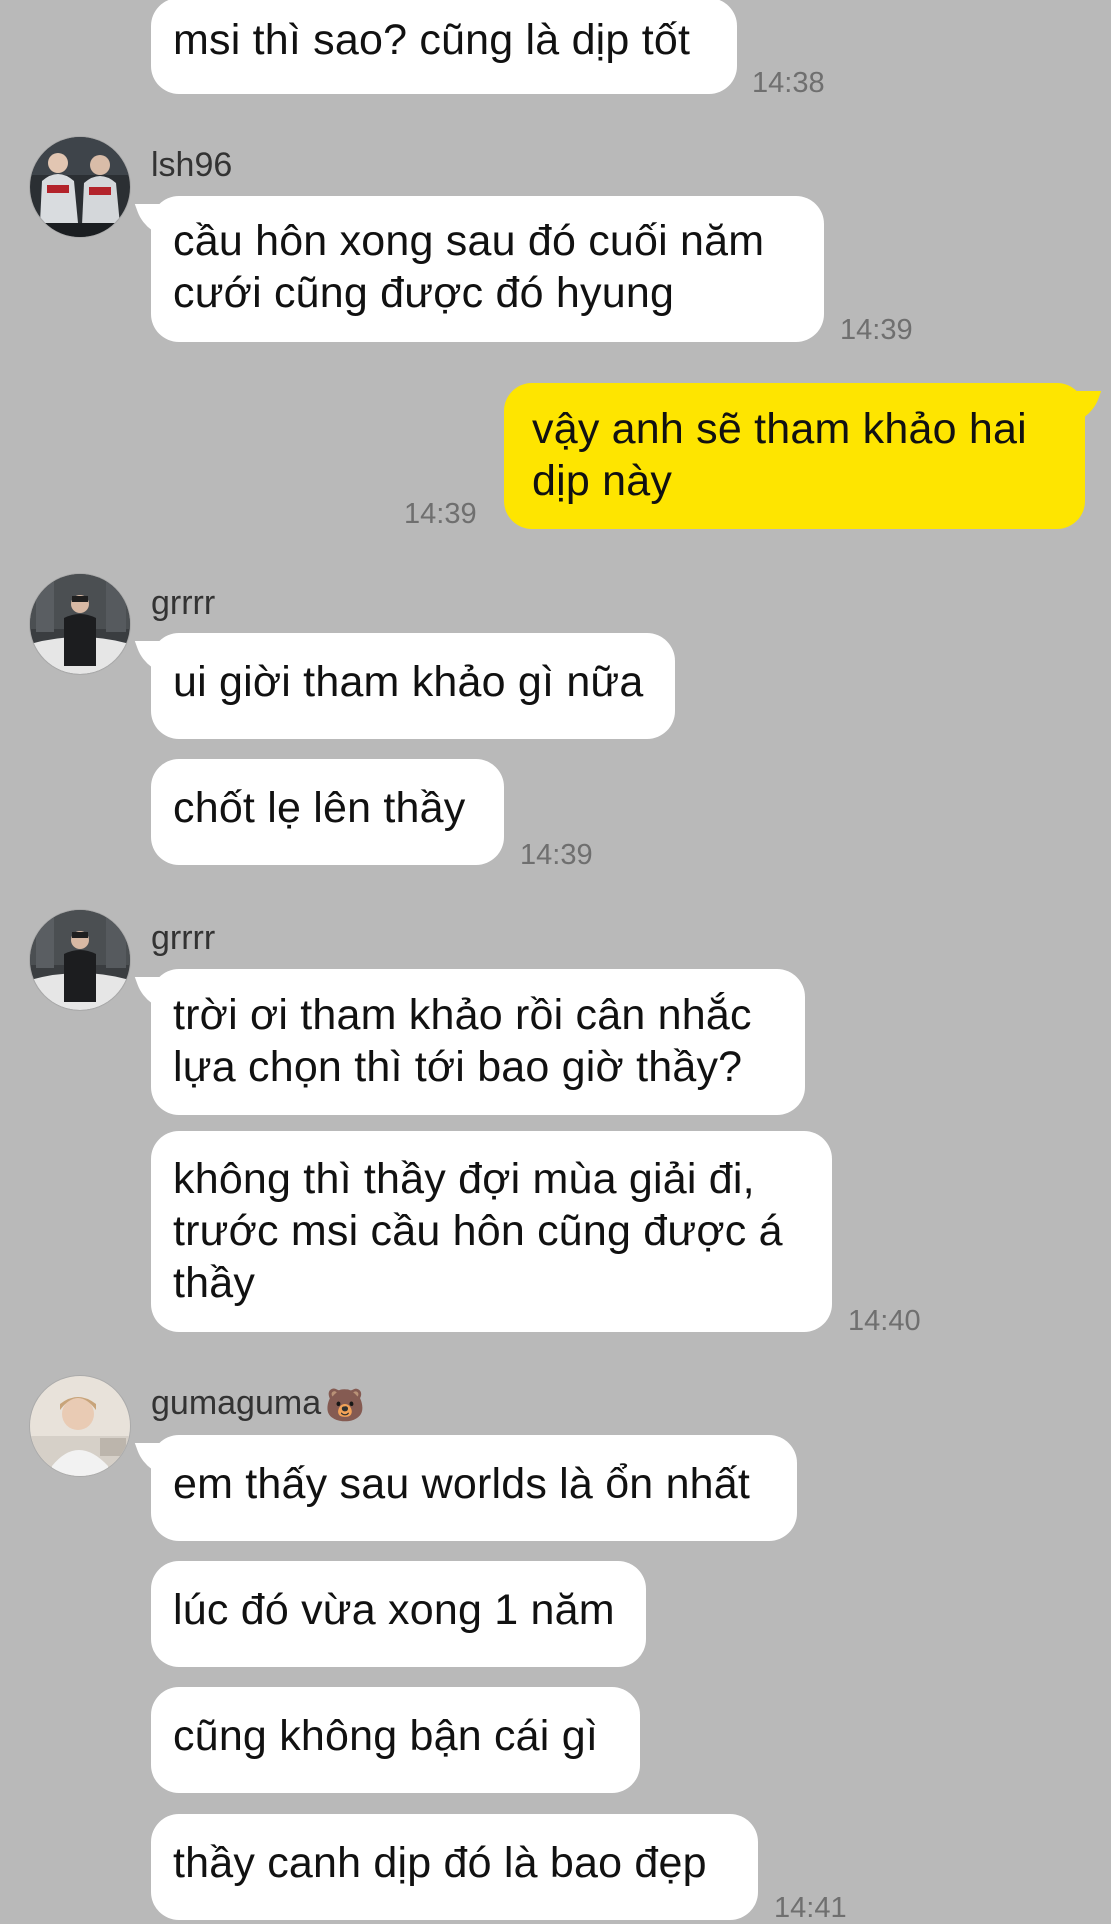 Image resolution: width=1111 pixels, height=1924 pixels. I want to click on message-line: thầy, so click(214, 1283).